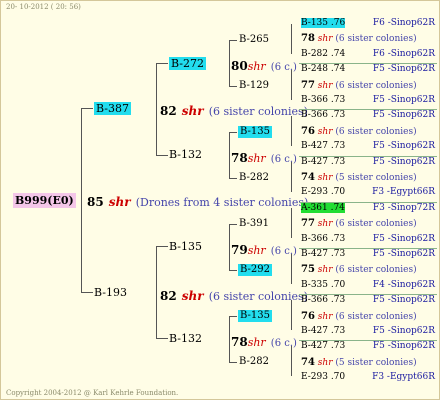 This screenshot has width=440, height=400. Describe the element at coordinates (168, 296) in the screenshot. I see `parent-number: 82` at that location.